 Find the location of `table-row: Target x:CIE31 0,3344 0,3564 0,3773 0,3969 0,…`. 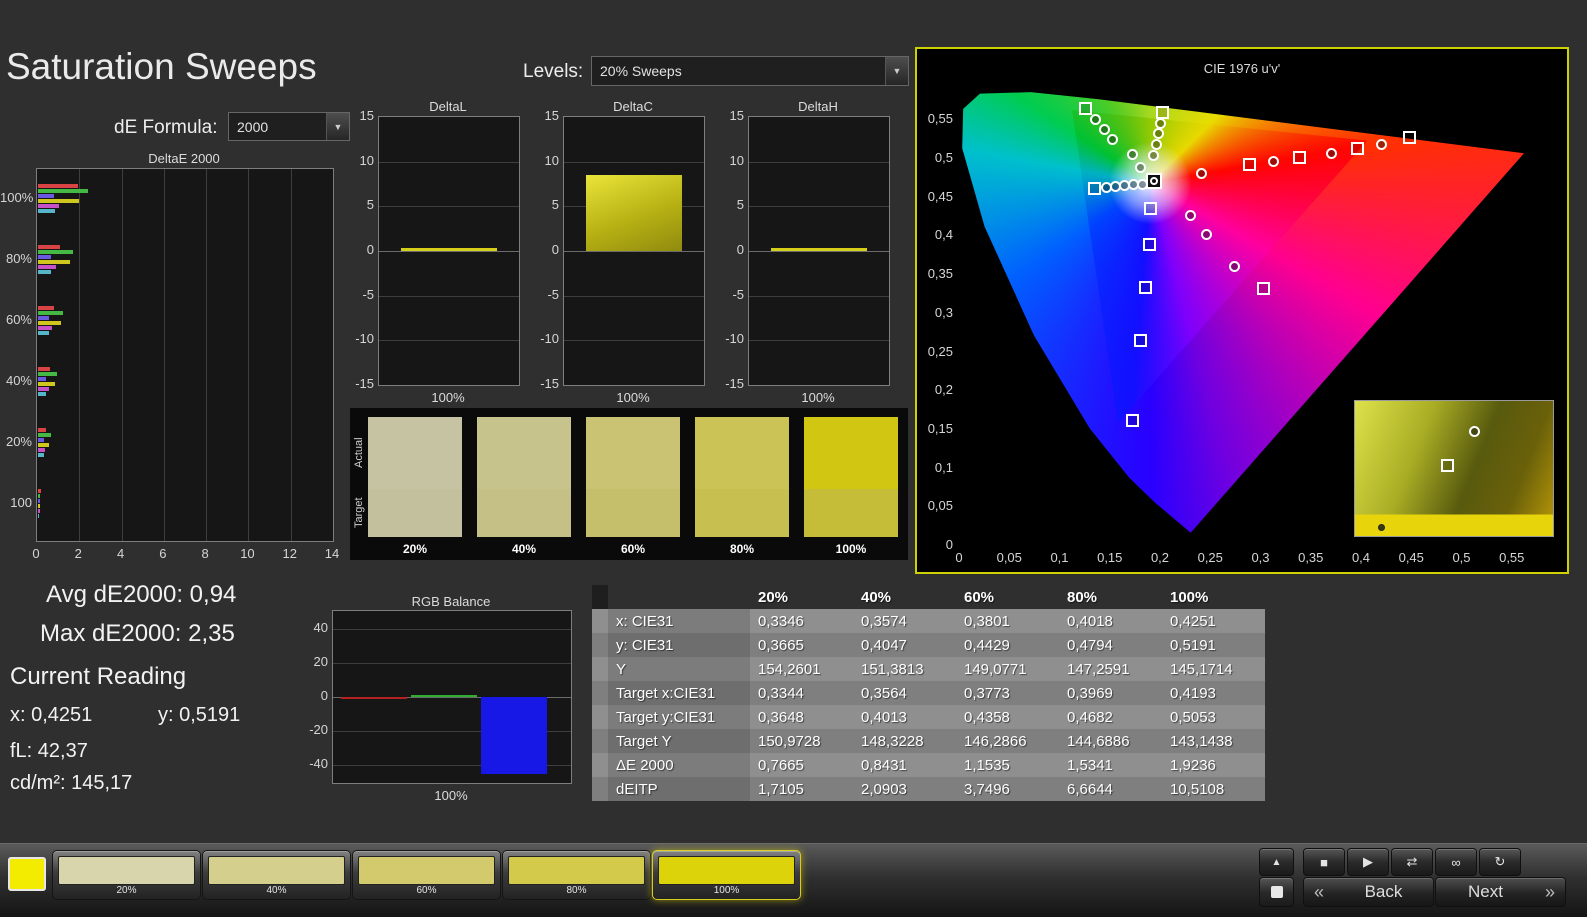

table-row: Target x:CIE31 0,3344 0,3564 0,3773 0,3969 0,… is located at coordinates (928, 693).